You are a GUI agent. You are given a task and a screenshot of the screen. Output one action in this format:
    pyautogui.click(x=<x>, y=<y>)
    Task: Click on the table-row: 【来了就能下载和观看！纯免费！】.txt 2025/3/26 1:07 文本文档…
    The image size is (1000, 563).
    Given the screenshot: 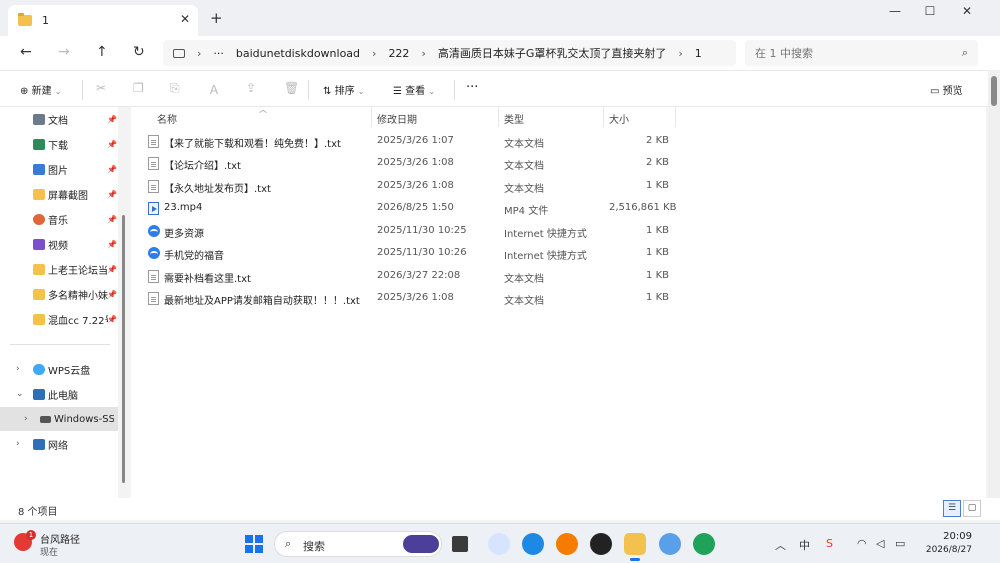 What is the action you would take?
    pyautogui.click(x=411, y=142)
    